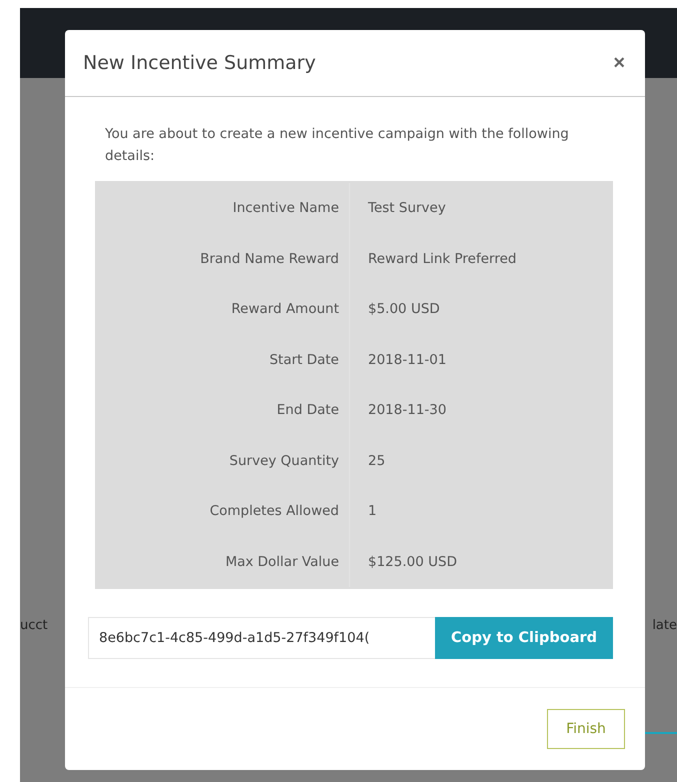  Describe the element at coordinates (222, 511) in the screenshot. I see `detail-label: Completes Allowed` at that location.